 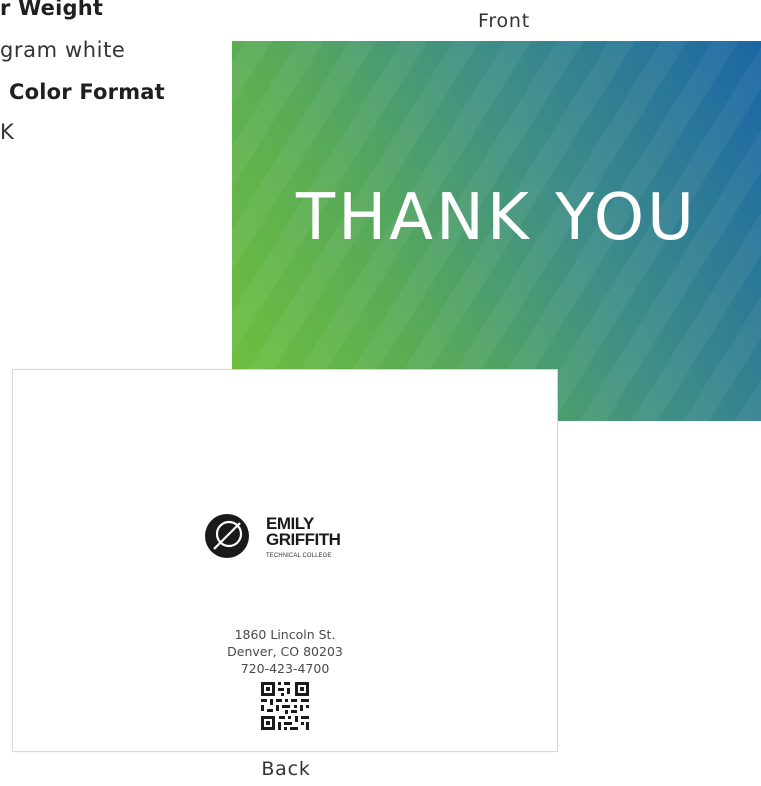 I want to click on address-street: 1860 Lincoln St., so click(x=285, y=634).